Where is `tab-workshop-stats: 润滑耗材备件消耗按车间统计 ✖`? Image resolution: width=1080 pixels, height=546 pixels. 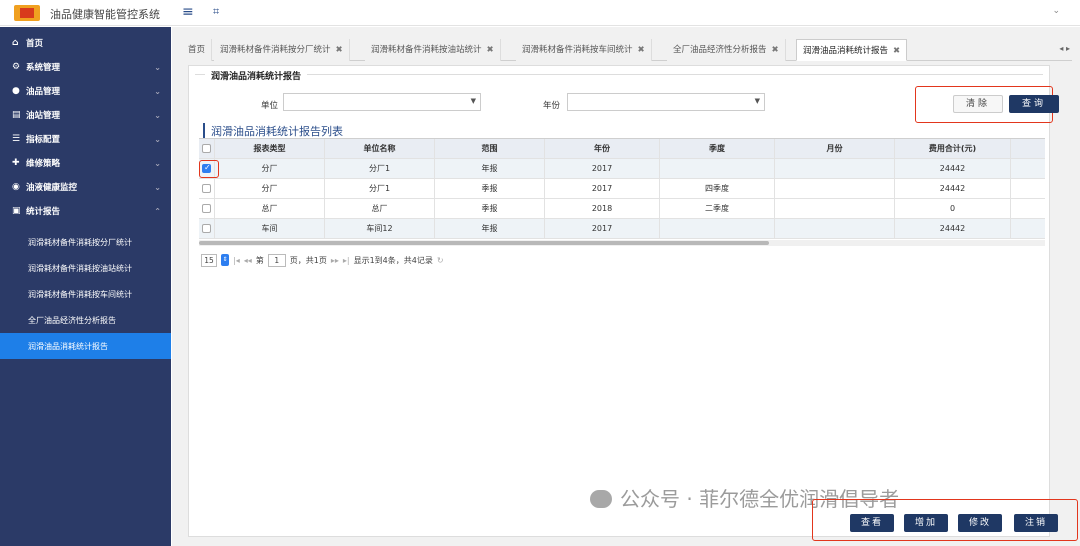
tab-workshop-stats: 润滑耗材备件消耗按车间统计 ✖ is located at coordinates (584, 50).